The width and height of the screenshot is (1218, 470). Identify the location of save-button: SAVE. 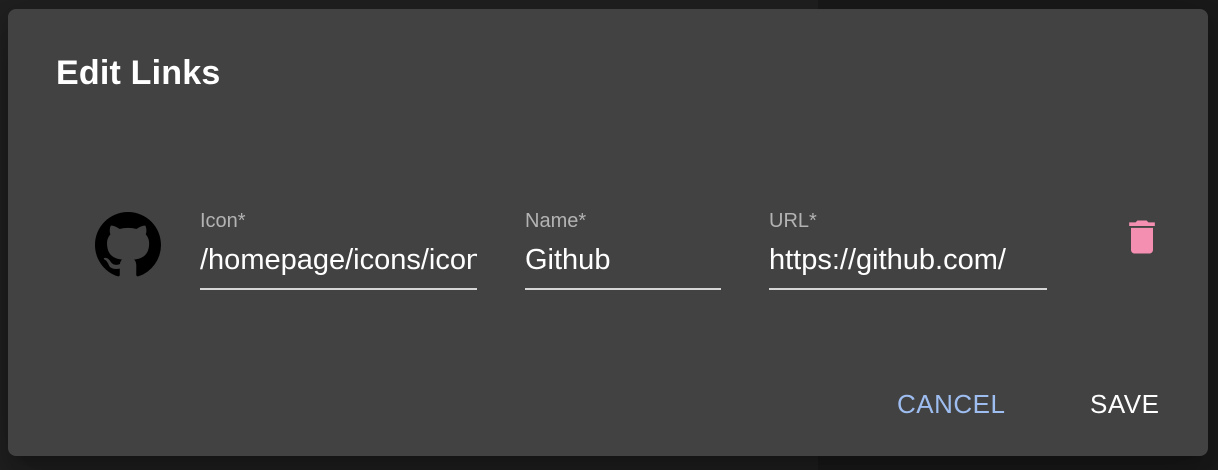
(1124, 404).